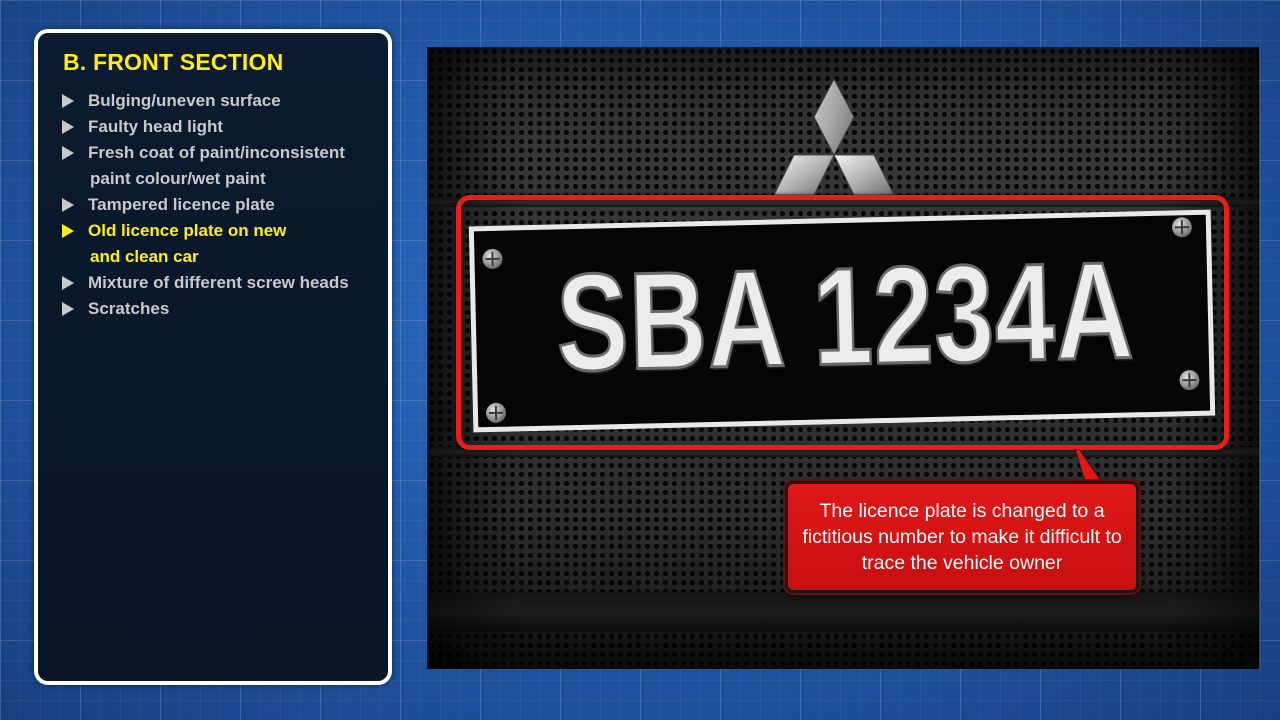 This screenshot has width=1280, height=720. Describe the element at coordinates (1089, 467) in the screenshot. I see `callout-pointer` at that location.